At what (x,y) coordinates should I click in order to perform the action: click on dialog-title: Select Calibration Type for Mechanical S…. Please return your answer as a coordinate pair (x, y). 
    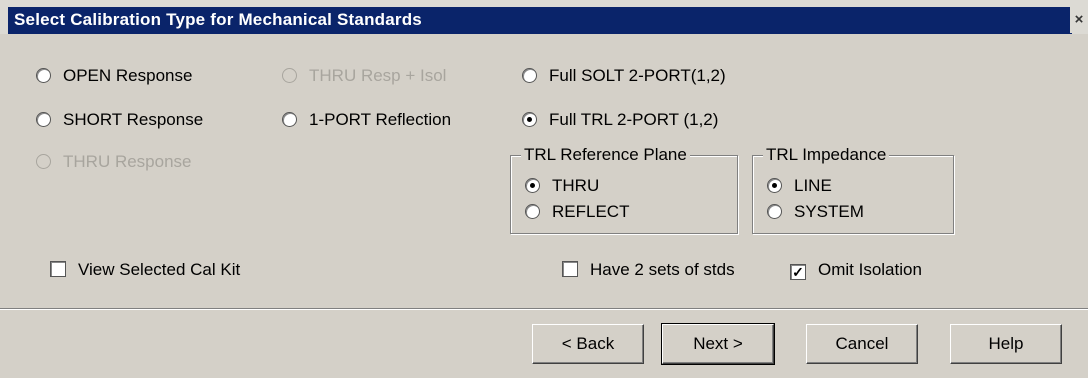
    Looking at the image, I should click on (218, 19).